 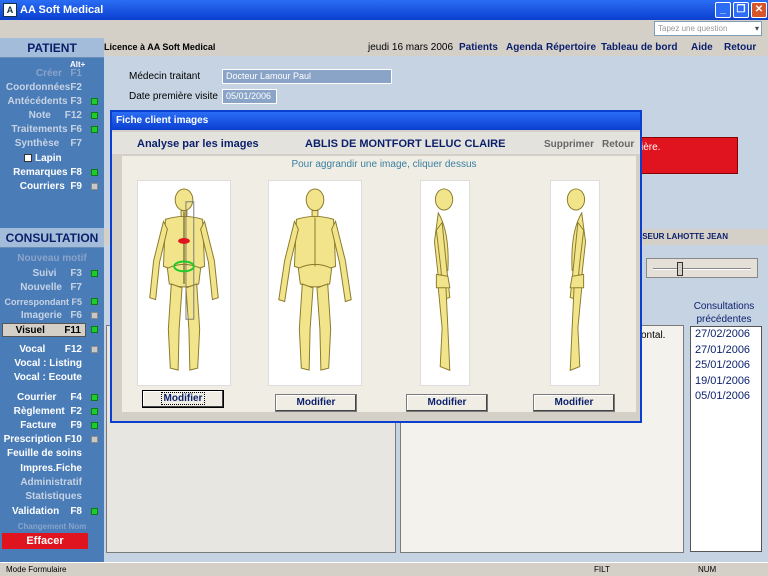 What do you see at coordinates (183, 399) in the screenshot?
I see `modifier-button-1: Modifier` at bounding box center [183, 399].